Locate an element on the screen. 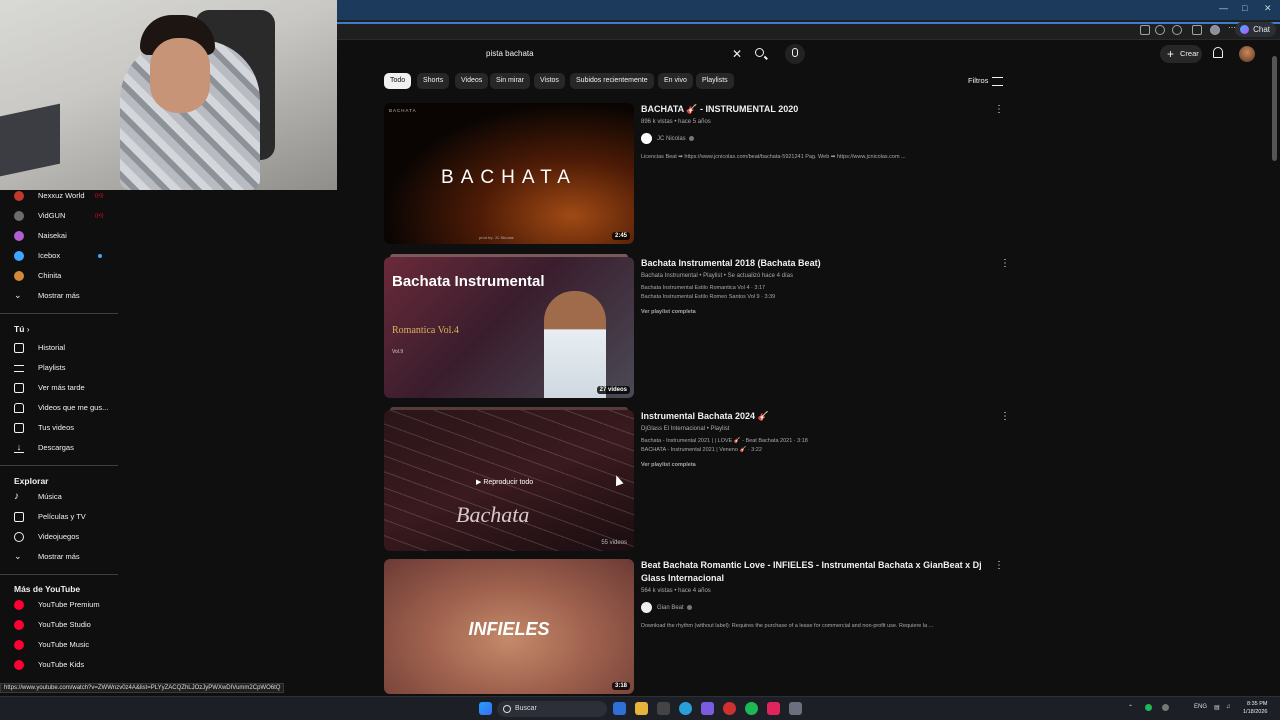  search-bar: pista bachata ✕ is located at coordinates (614, 54).